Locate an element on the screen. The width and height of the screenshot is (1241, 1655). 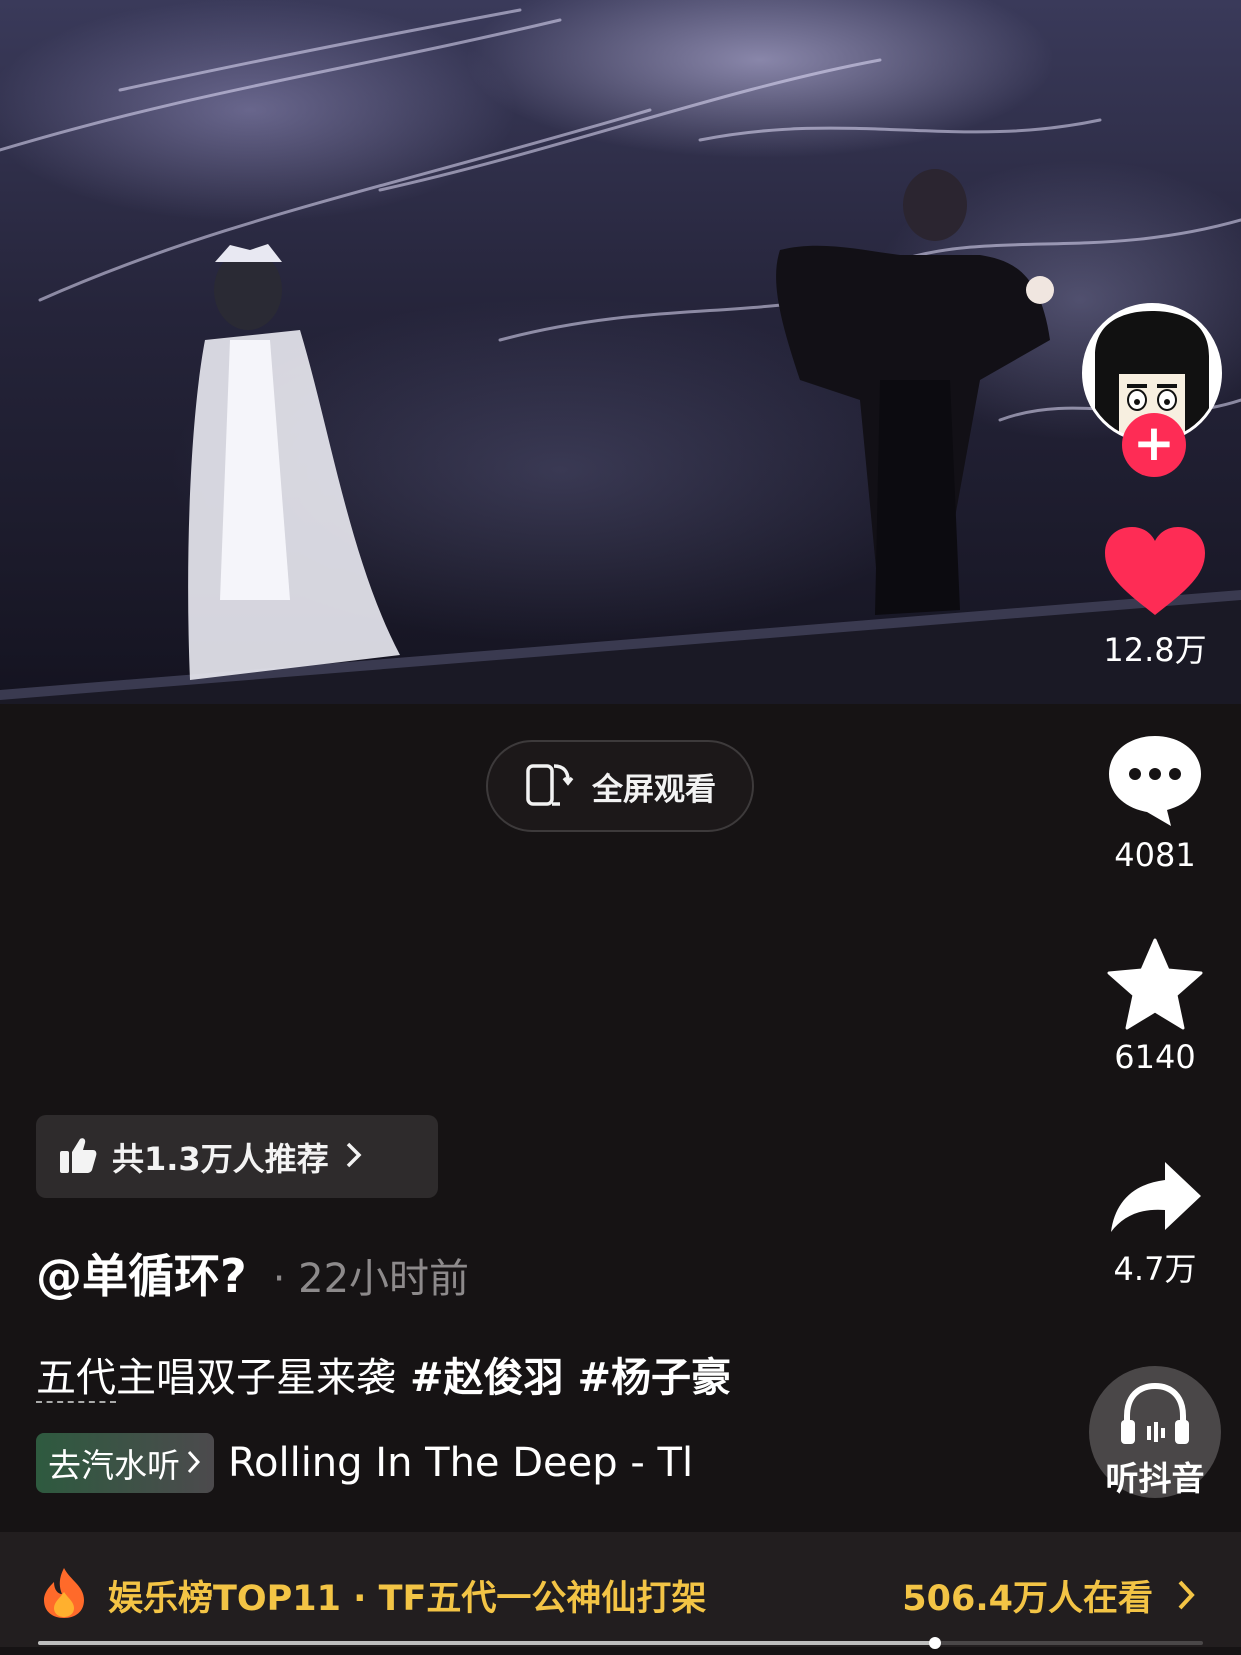
hashtag: #杨子豪 is located at coordinates (655, 1378).